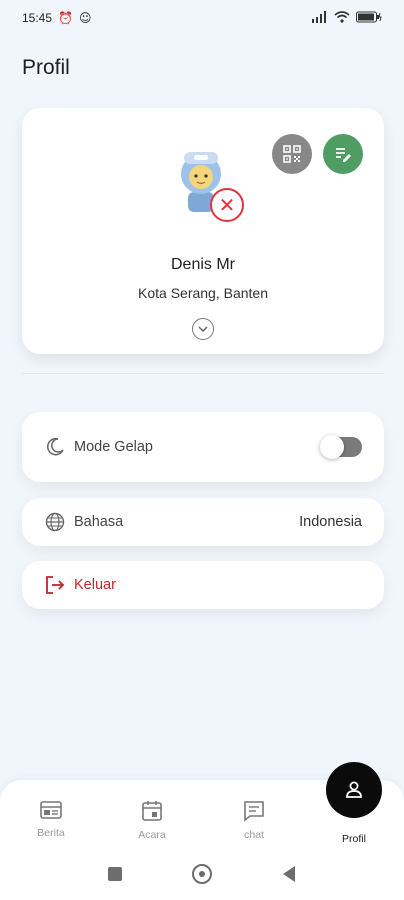  I want to click on remove-photo-icon: ✕, so click(227, 205).